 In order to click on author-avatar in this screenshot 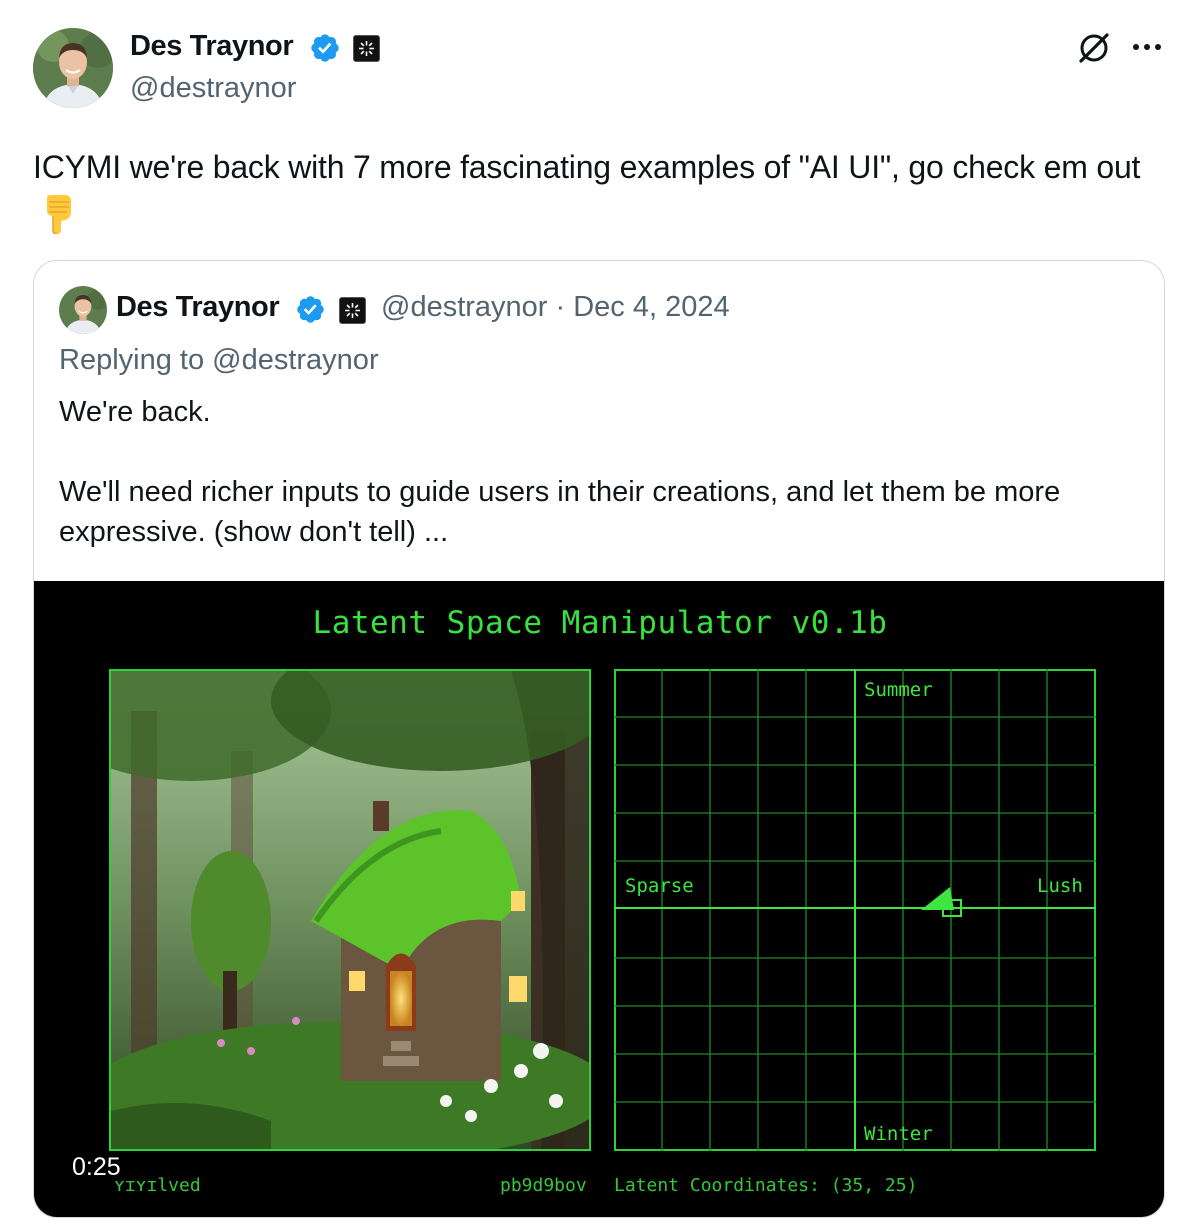, I will do `click(73, 68)`.